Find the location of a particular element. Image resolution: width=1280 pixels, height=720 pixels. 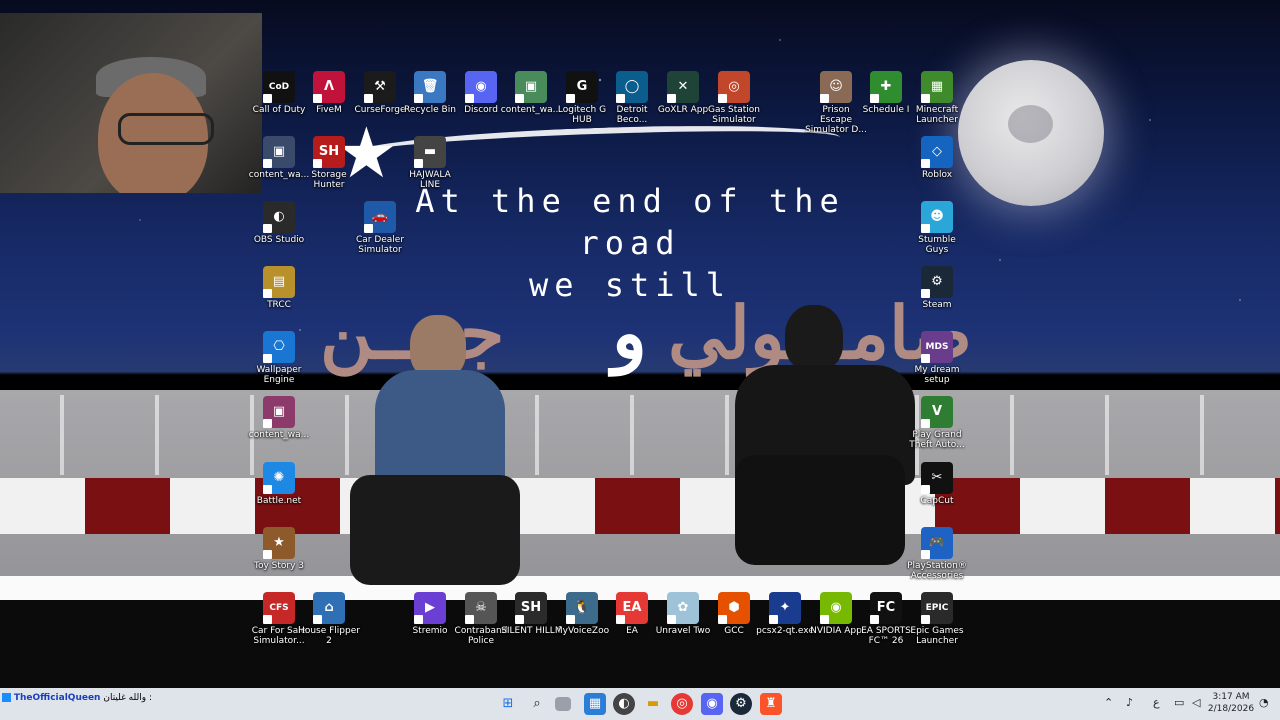

taskbar-obs: ◐ is located at coordinates (624, 704).